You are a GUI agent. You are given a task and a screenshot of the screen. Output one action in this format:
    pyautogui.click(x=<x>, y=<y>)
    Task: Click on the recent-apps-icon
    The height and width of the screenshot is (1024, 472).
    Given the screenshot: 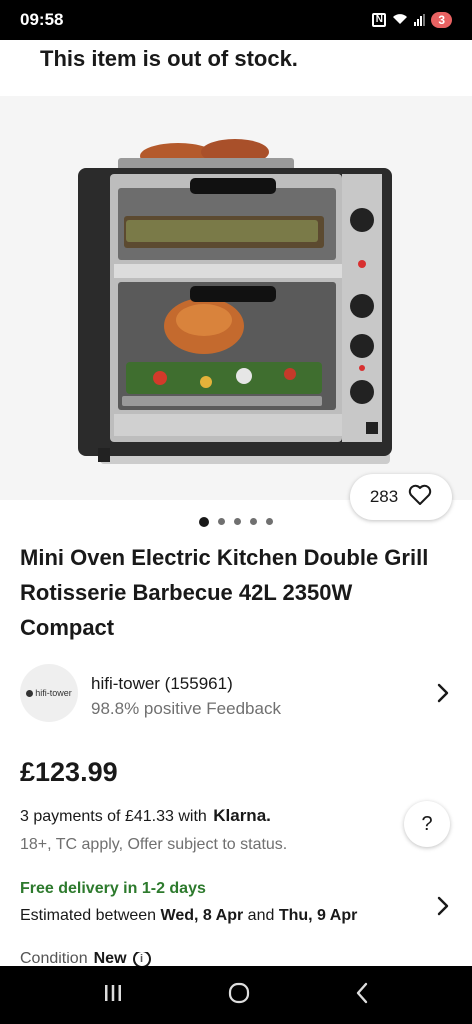 What is the action you would take?
    pyautogui.click(x=113, y=995)
    